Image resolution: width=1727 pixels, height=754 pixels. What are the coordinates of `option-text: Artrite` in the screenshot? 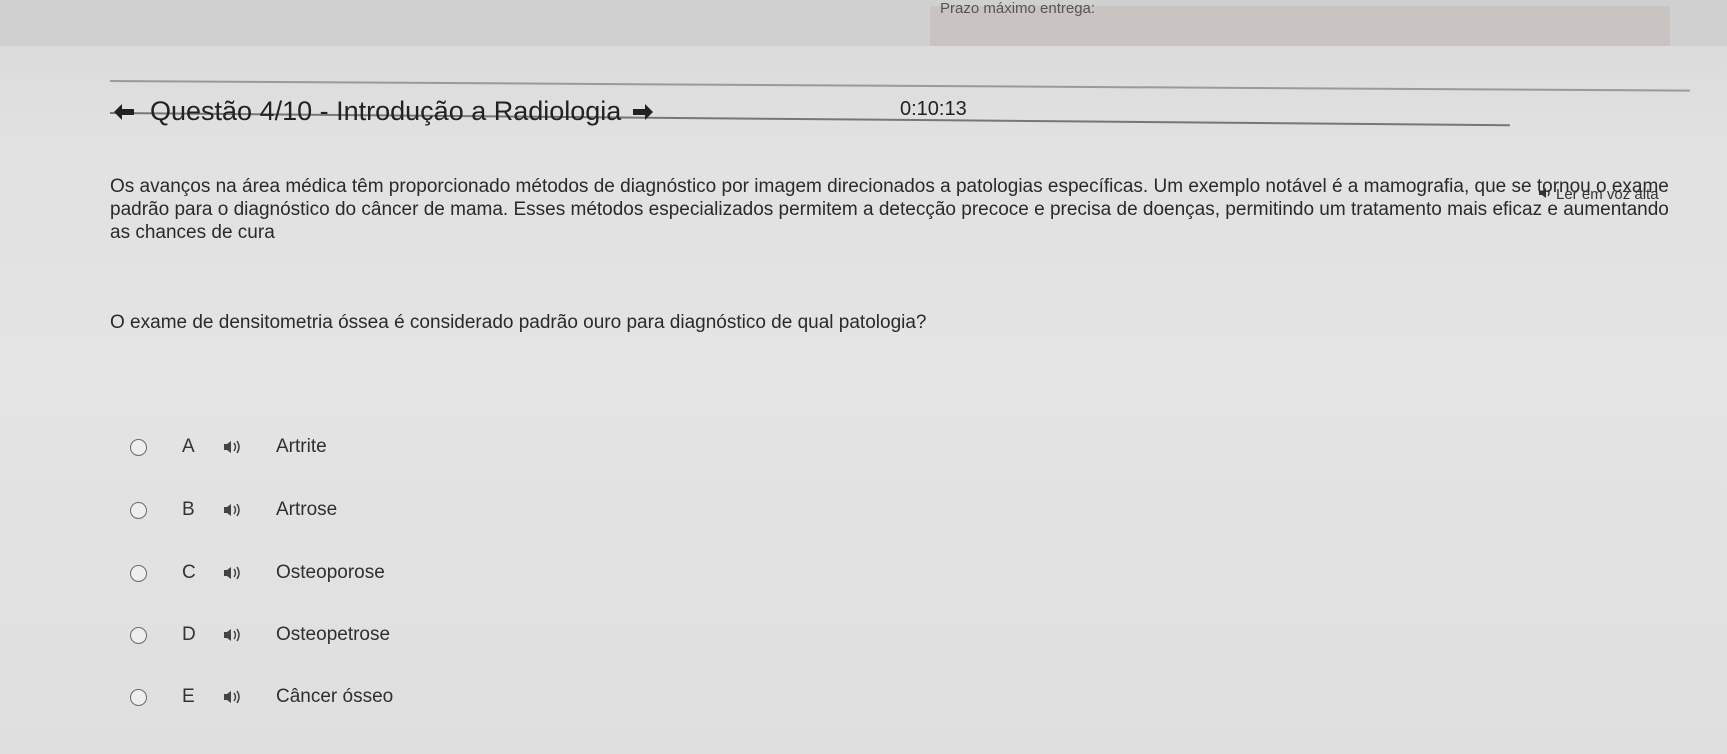 It's located at (301, 446).